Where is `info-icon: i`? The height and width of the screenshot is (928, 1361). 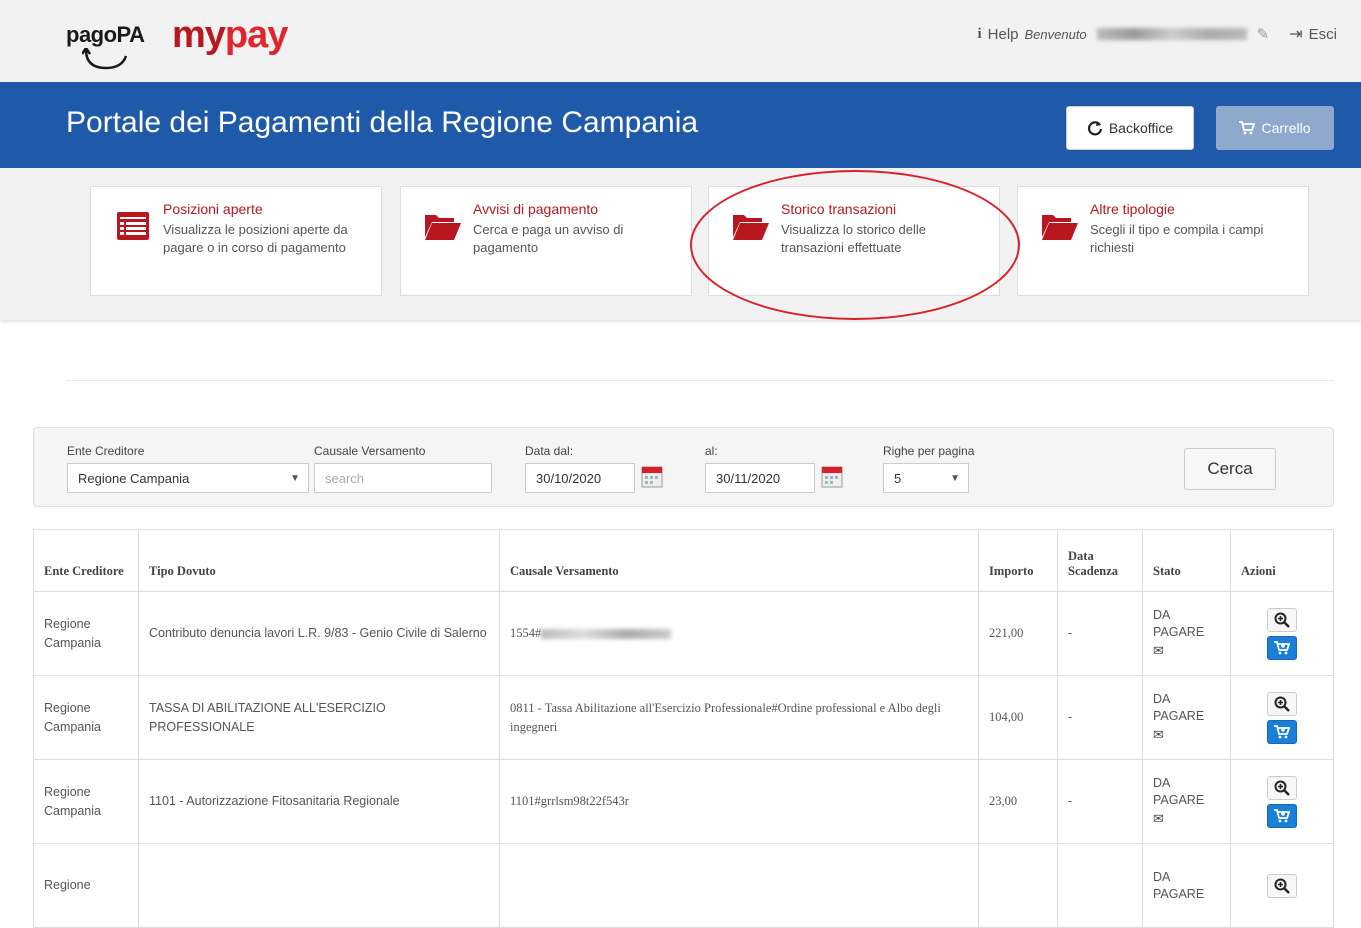 info-icon: i is located at coordinates (979, 34).